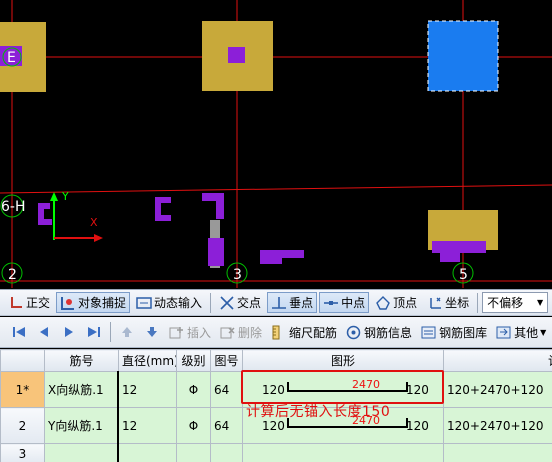 The image size is (552, 462). I want to click on midpoint-snap-button: 中点, so click(344, 302).